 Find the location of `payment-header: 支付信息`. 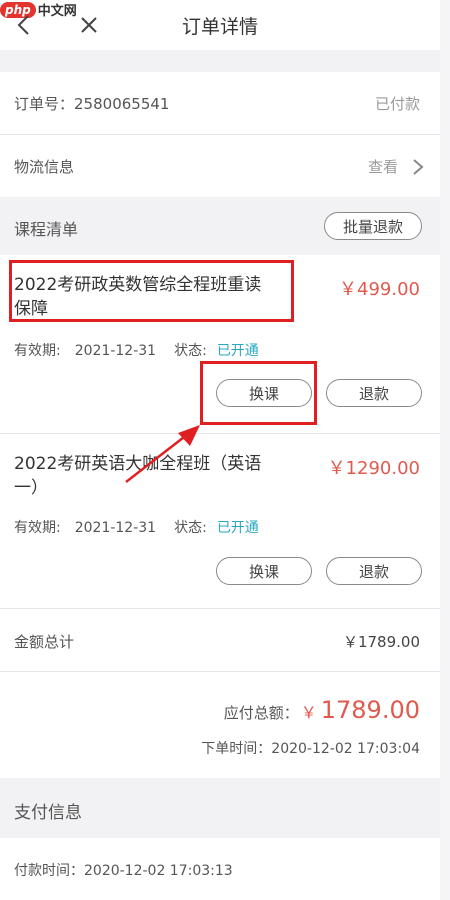

payment-header: 支付信息 is located at coordinates (220, 808).